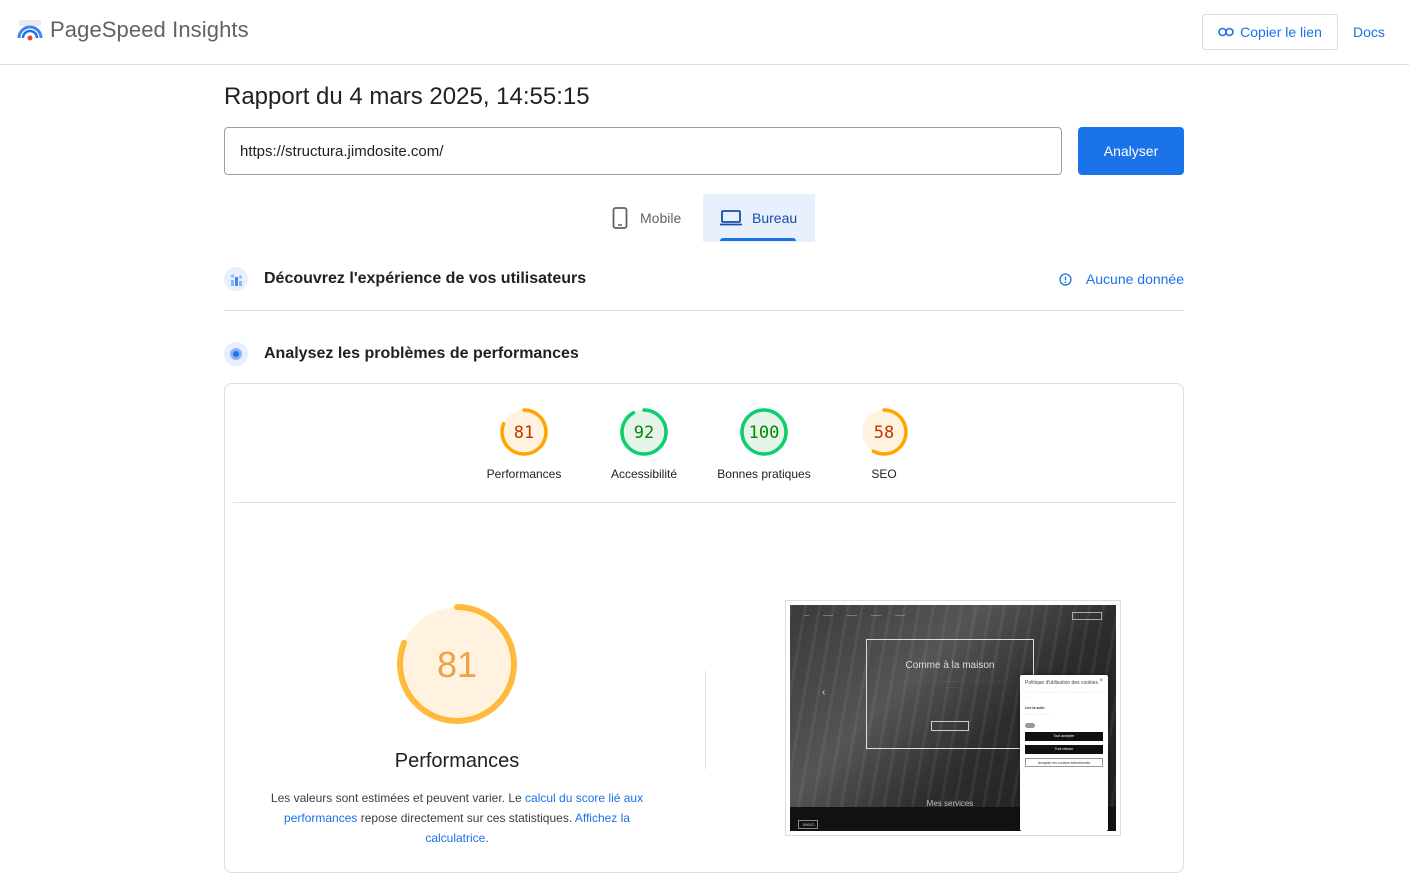  Describe the element at coordinates (1064, 736) in the screenshot. I see `cookie-accept-all: Tout accepter` at that location.